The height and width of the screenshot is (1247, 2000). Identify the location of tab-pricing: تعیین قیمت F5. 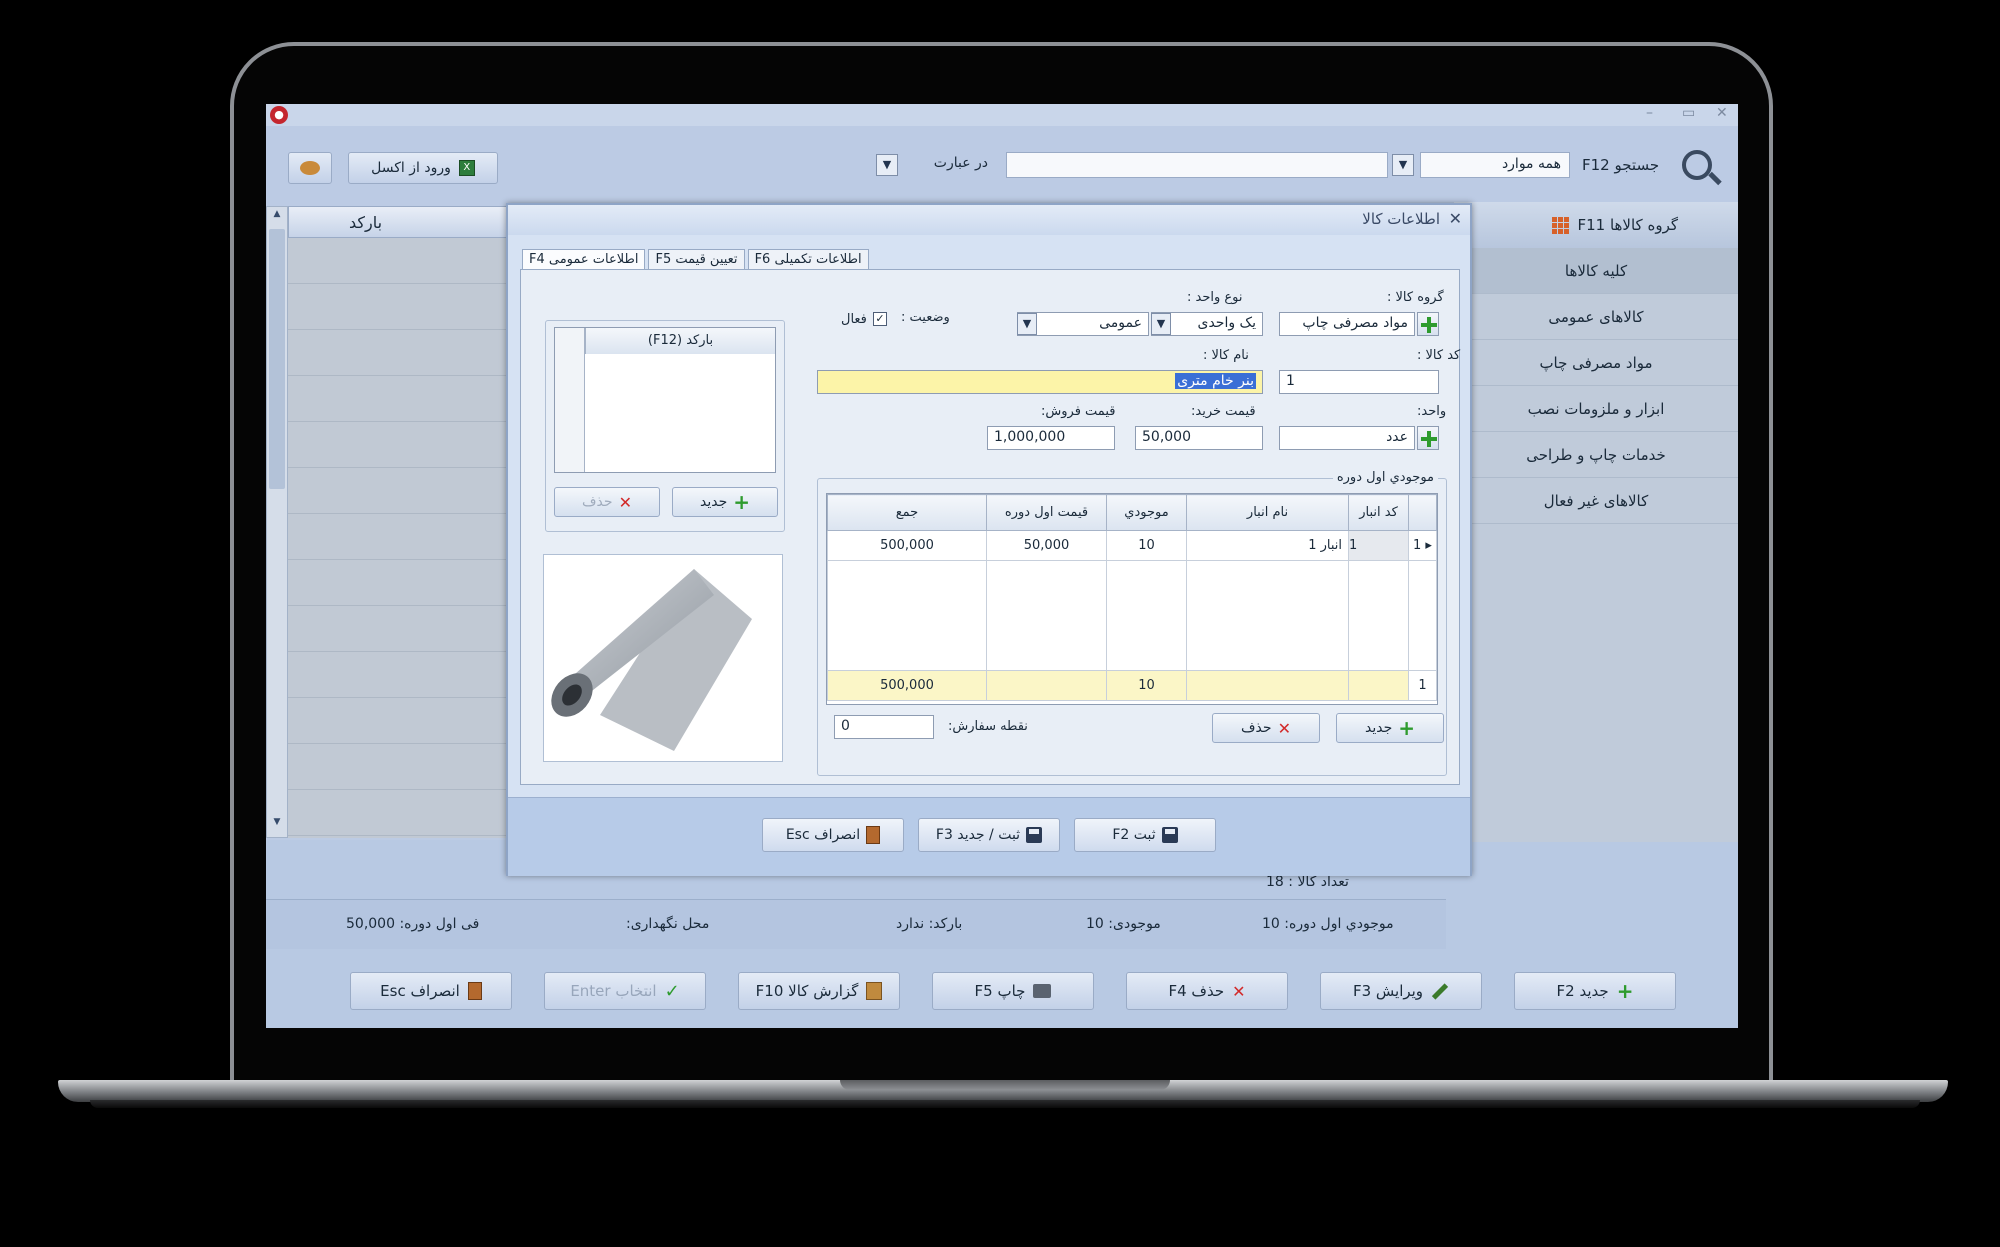
(696, 260).